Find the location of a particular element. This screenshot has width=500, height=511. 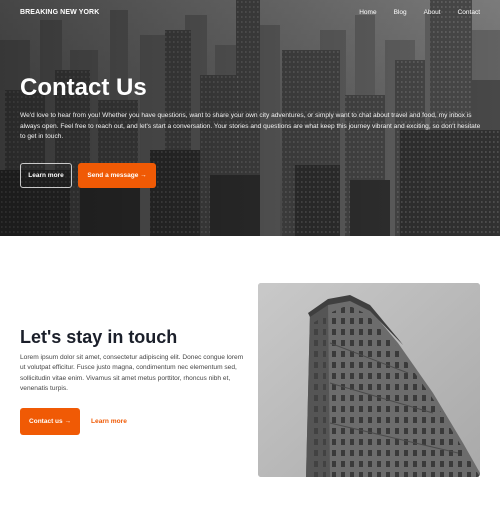

nav-link-home: Home is located at coordinates (367, 12).